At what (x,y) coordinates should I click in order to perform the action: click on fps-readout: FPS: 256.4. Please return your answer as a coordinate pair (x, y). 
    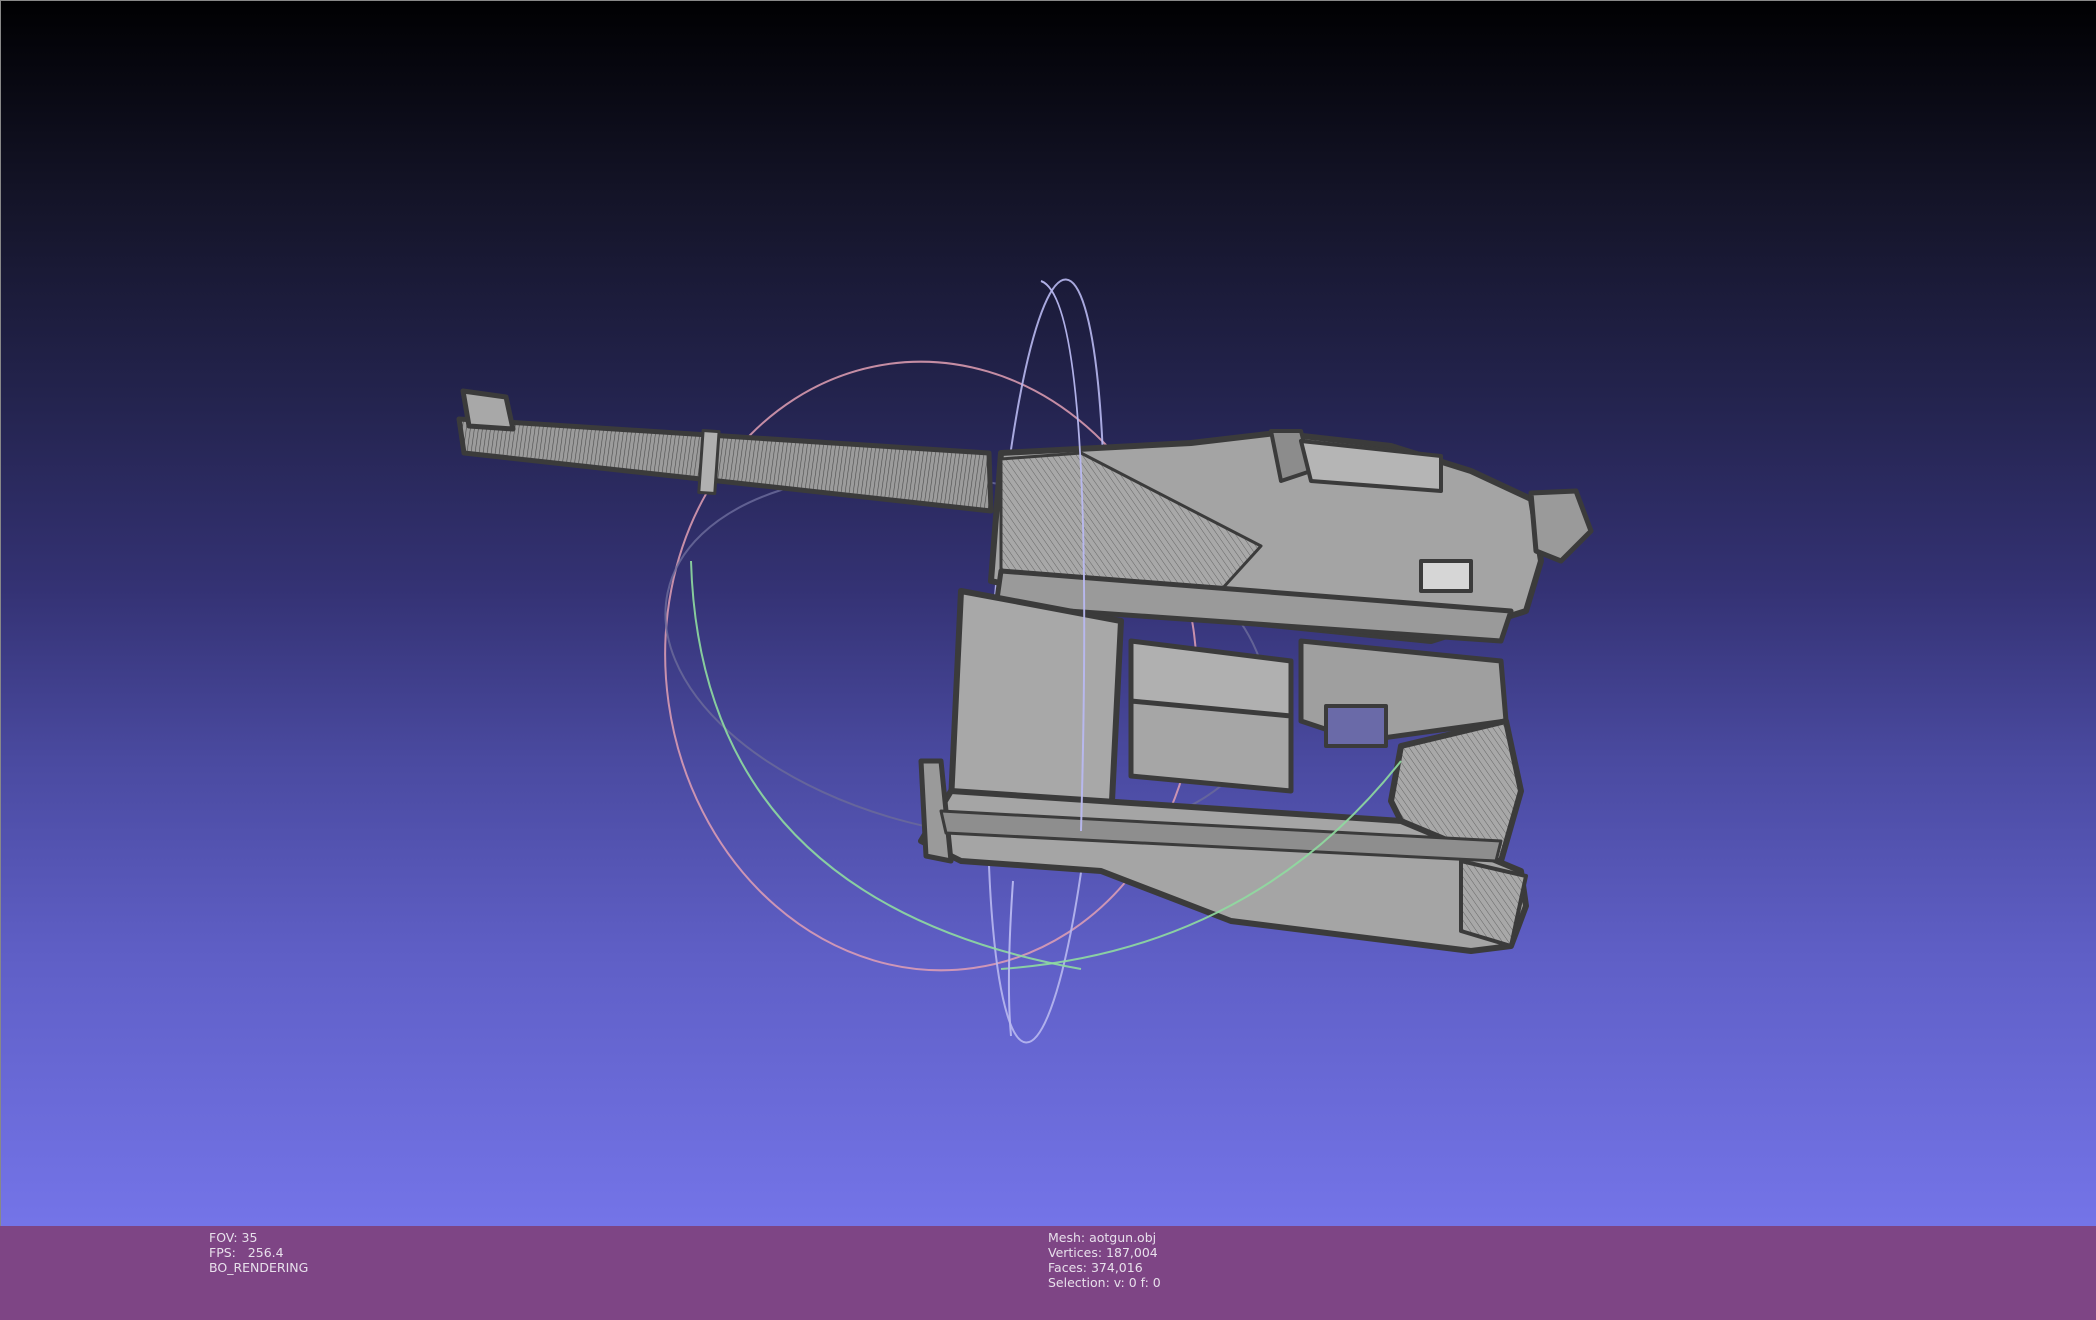
    Looking at the image, I should click on (246, 1252).